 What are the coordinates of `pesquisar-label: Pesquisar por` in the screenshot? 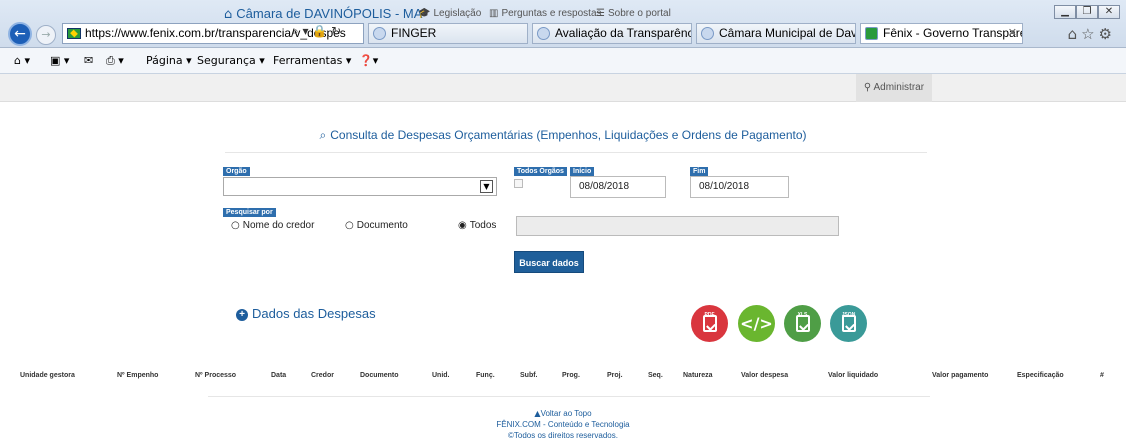 It's located at (249, 212).